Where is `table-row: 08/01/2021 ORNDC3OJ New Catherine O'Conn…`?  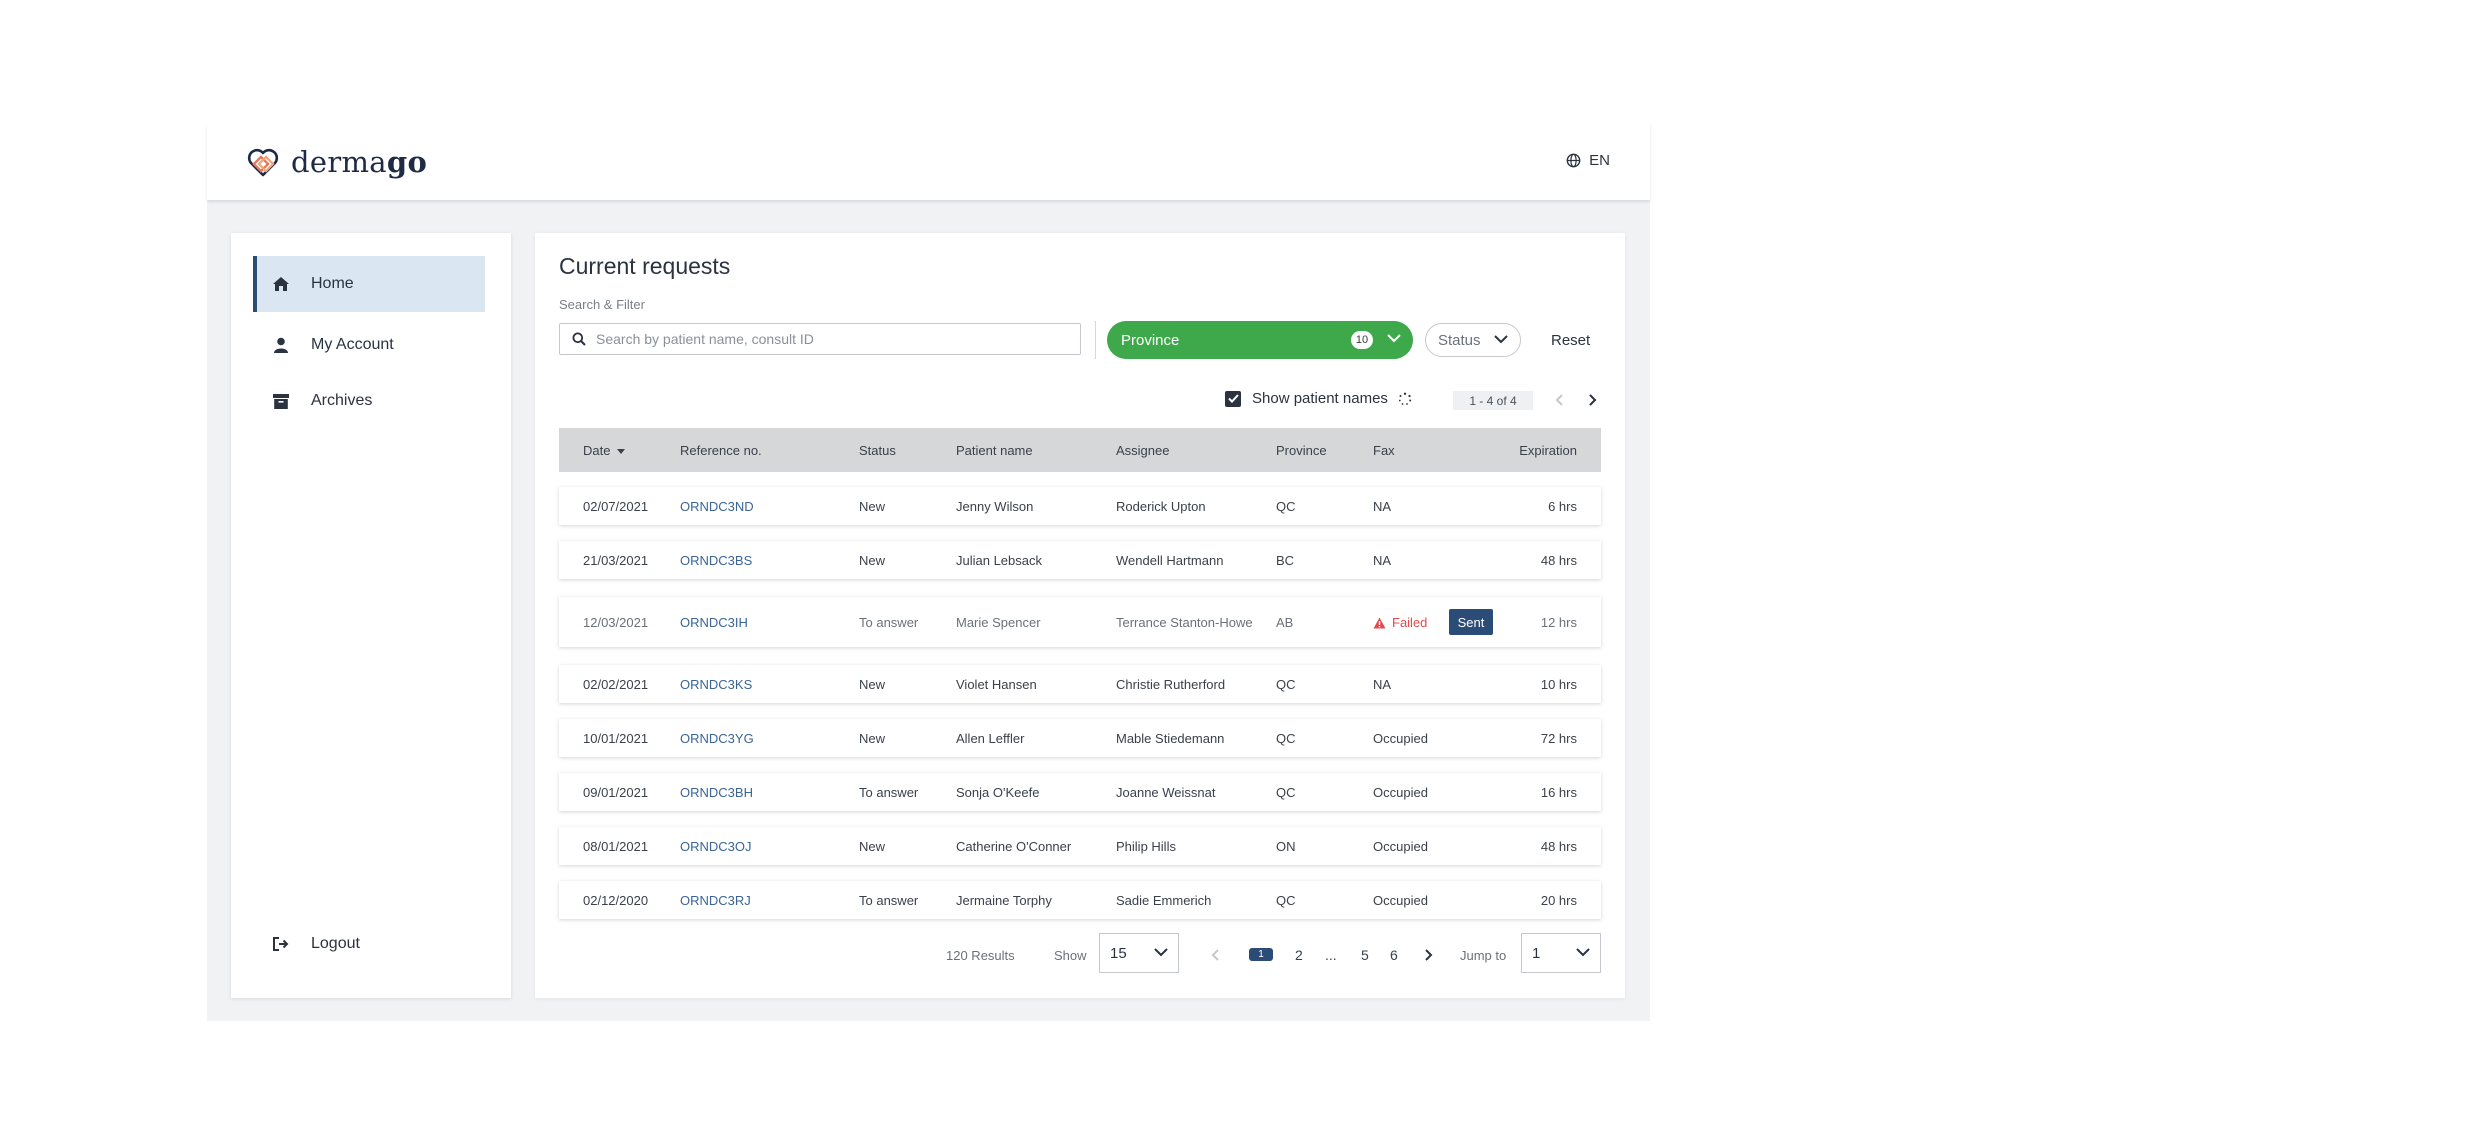 table-row: 08/01/2021 ORNDC3OJ New Catherine O'Conn… is located at coordinates (1080, 846).